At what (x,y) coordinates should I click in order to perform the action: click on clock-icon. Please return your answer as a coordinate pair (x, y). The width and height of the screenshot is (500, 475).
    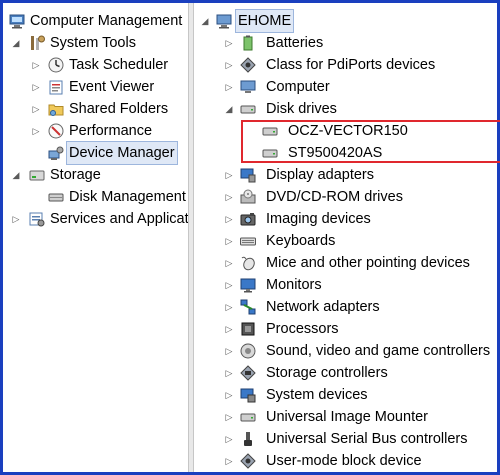
    Looking at the image, I should click on (56, 65).